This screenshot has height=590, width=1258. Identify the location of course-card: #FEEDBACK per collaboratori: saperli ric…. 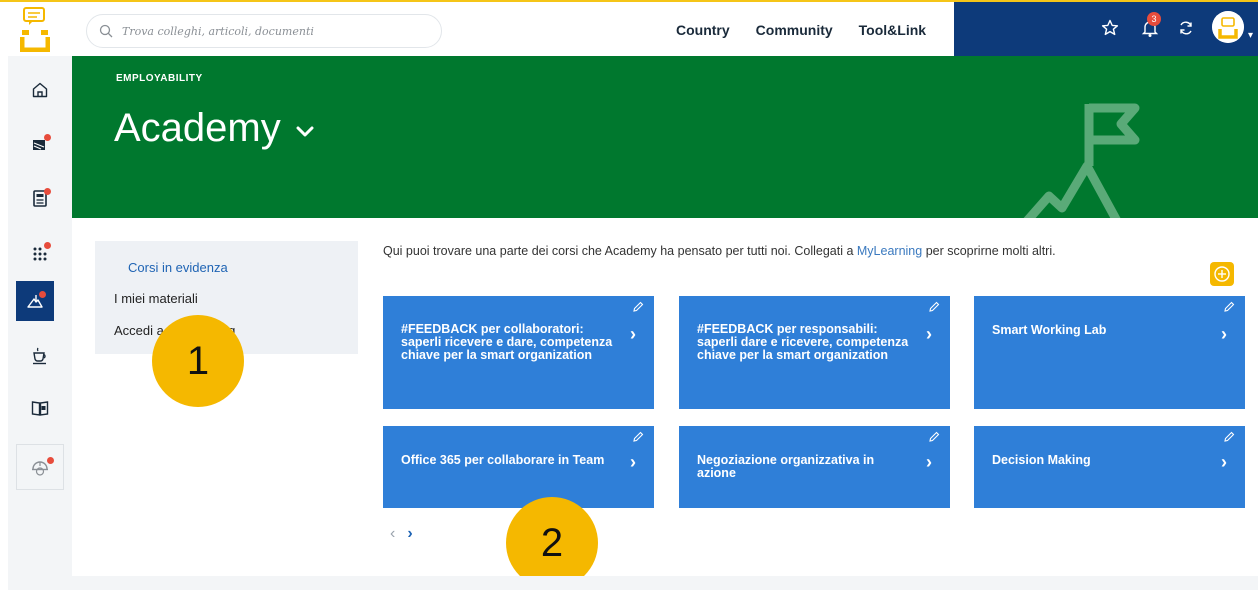
(518, 352).